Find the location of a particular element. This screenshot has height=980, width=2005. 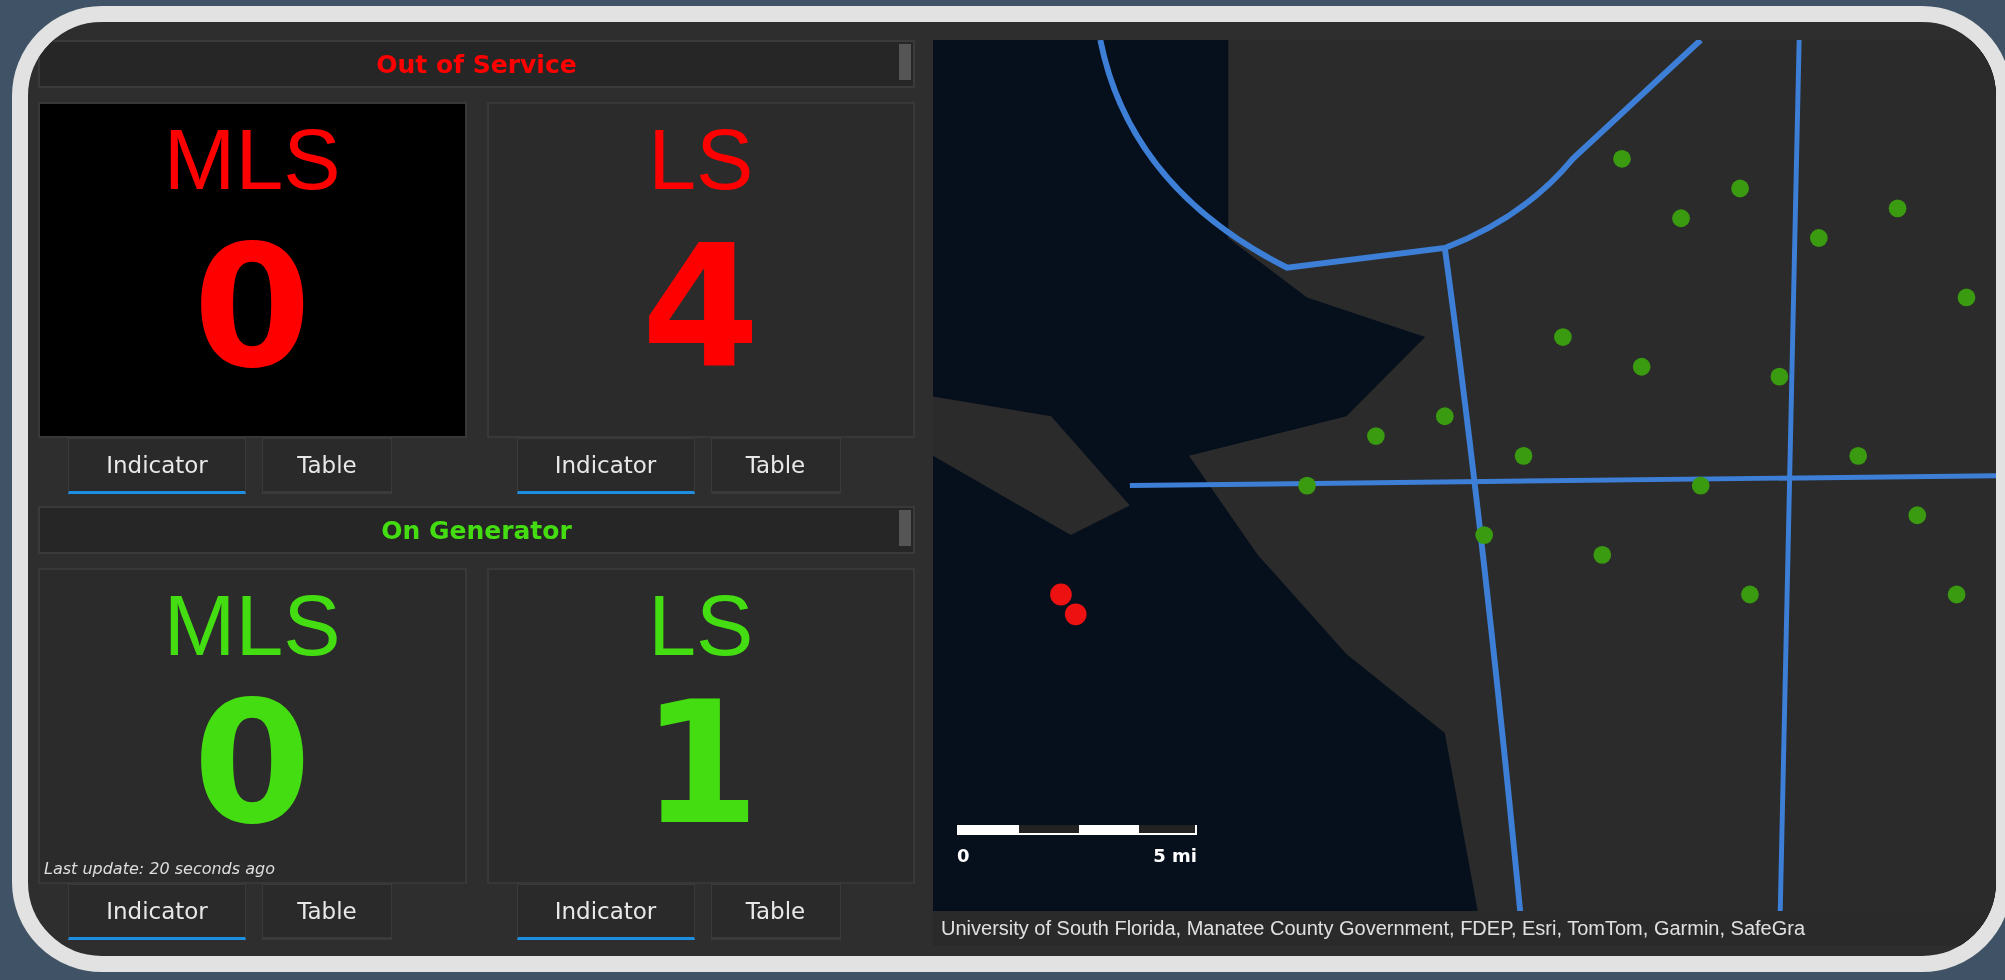

indicator-value: 4 is located at coordinates (700, 307).